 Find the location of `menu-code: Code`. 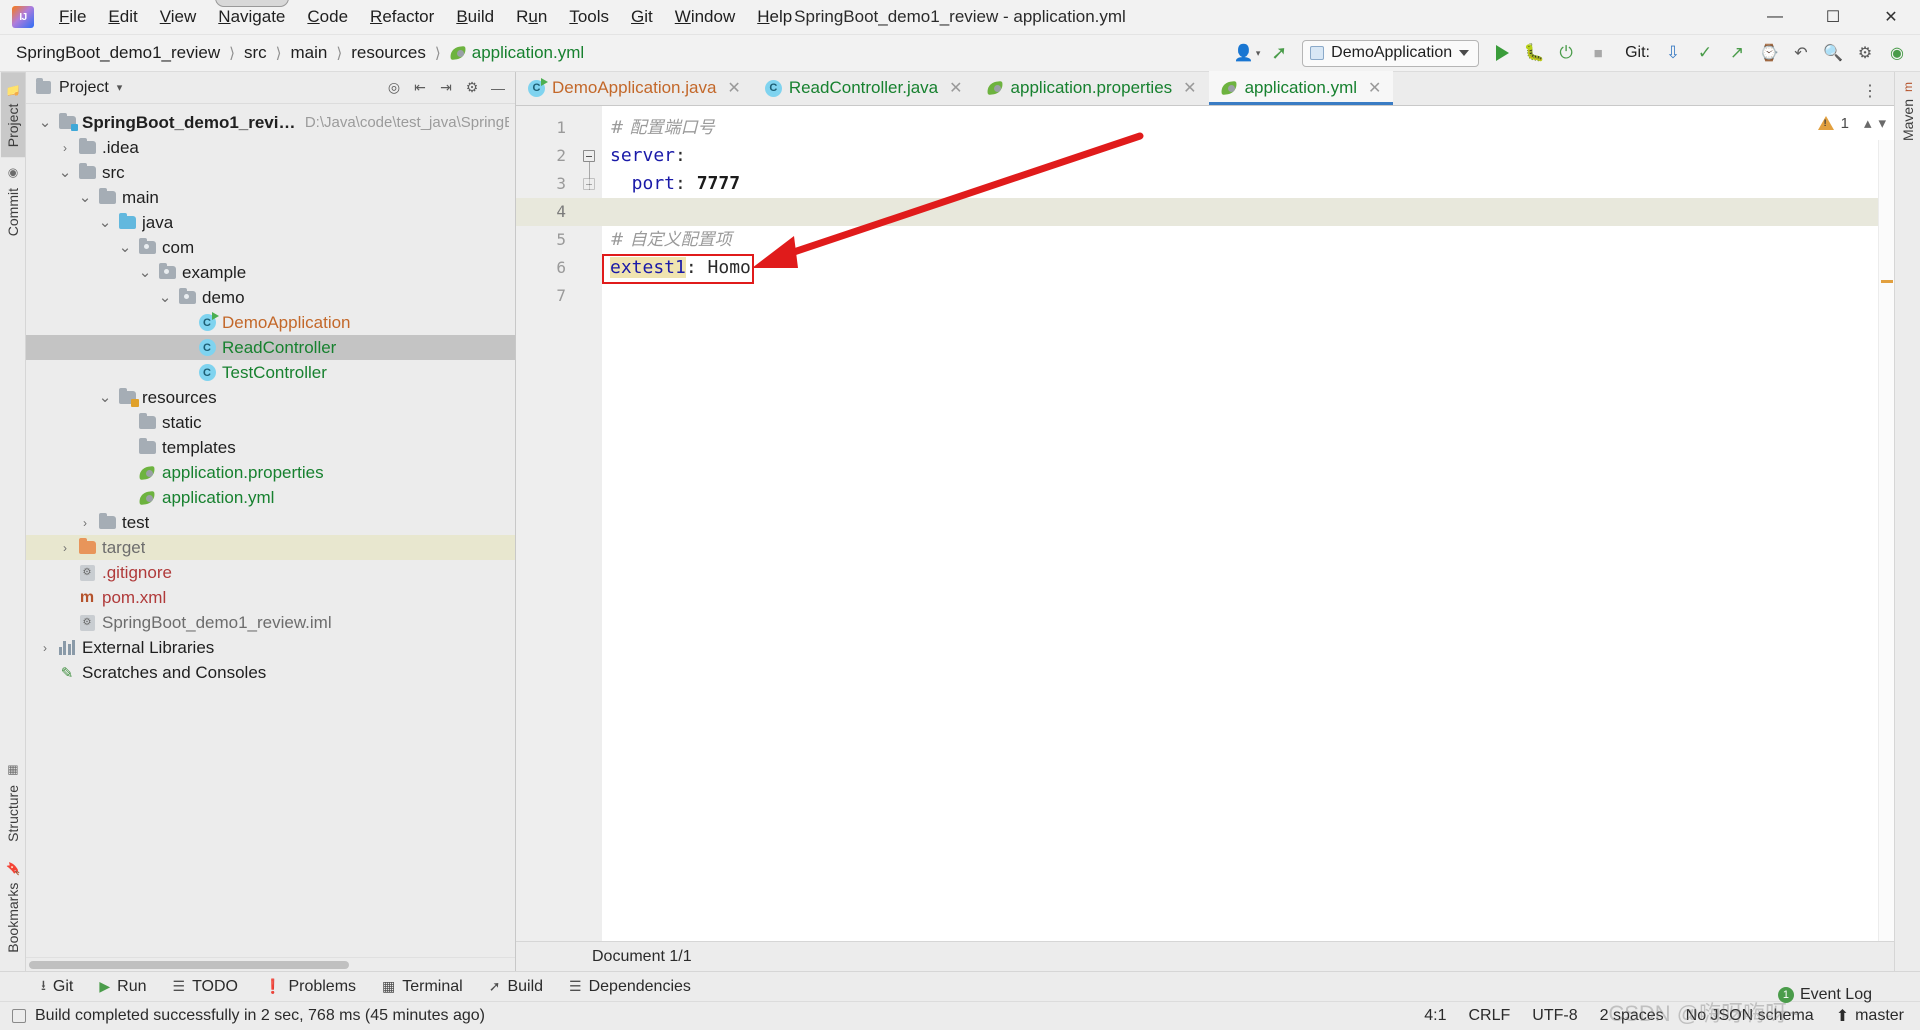

menu-code: Code is located at coordinates (327, 17).